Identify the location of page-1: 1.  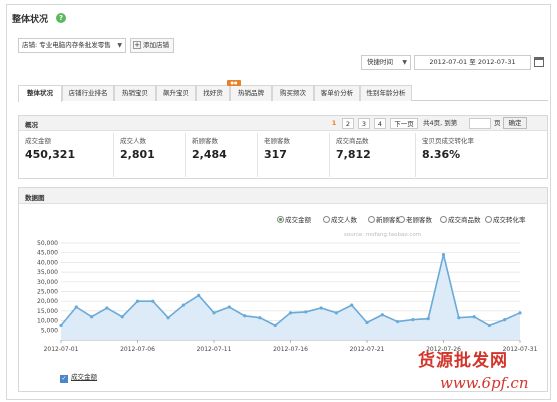
(334, 123).